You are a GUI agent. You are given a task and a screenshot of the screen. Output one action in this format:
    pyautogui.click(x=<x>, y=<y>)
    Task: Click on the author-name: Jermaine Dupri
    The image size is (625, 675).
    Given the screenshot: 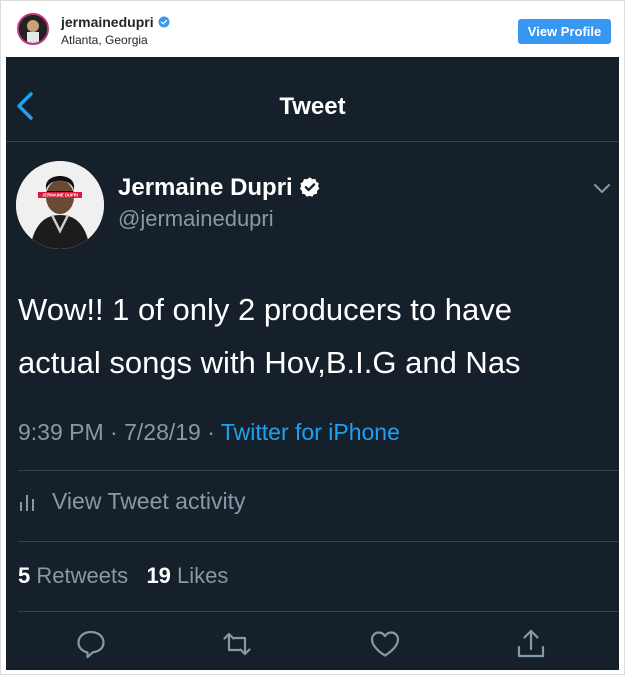 What is the action you would take?
    pyautogui.click(x=219, y=188)
    